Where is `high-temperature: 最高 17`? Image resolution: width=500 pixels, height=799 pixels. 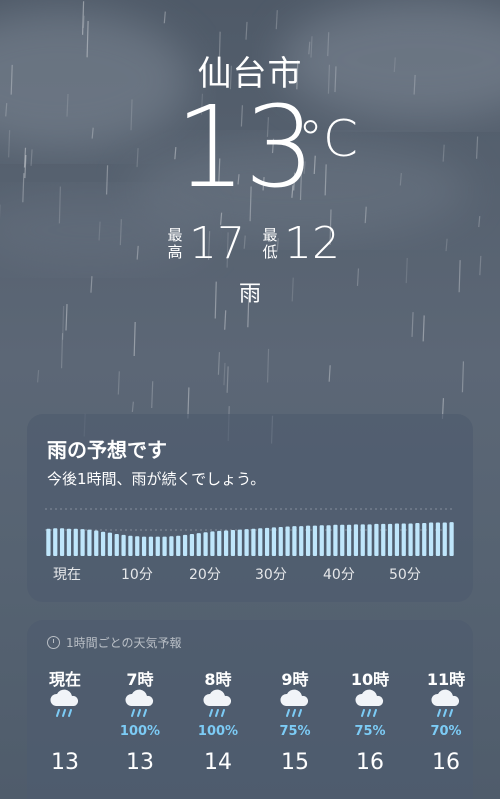
high-temperature: 最高 17 is located at coordinates (206, 243).